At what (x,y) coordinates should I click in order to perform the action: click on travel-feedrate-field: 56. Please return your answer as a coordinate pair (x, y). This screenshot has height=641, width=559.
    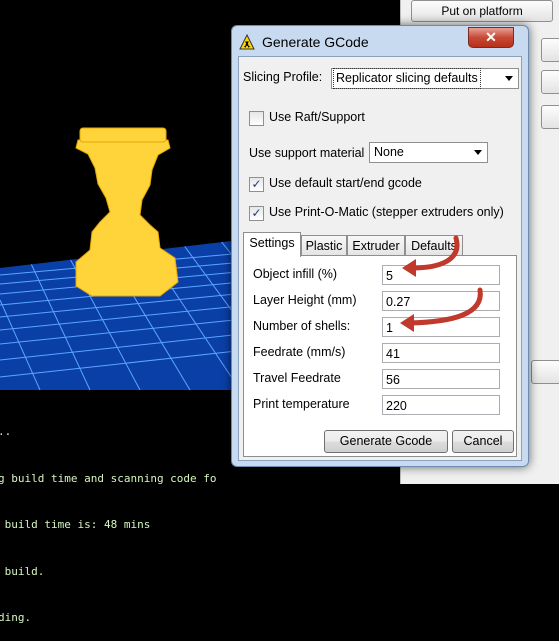
    Looking at the image, I should click on (441, 379).